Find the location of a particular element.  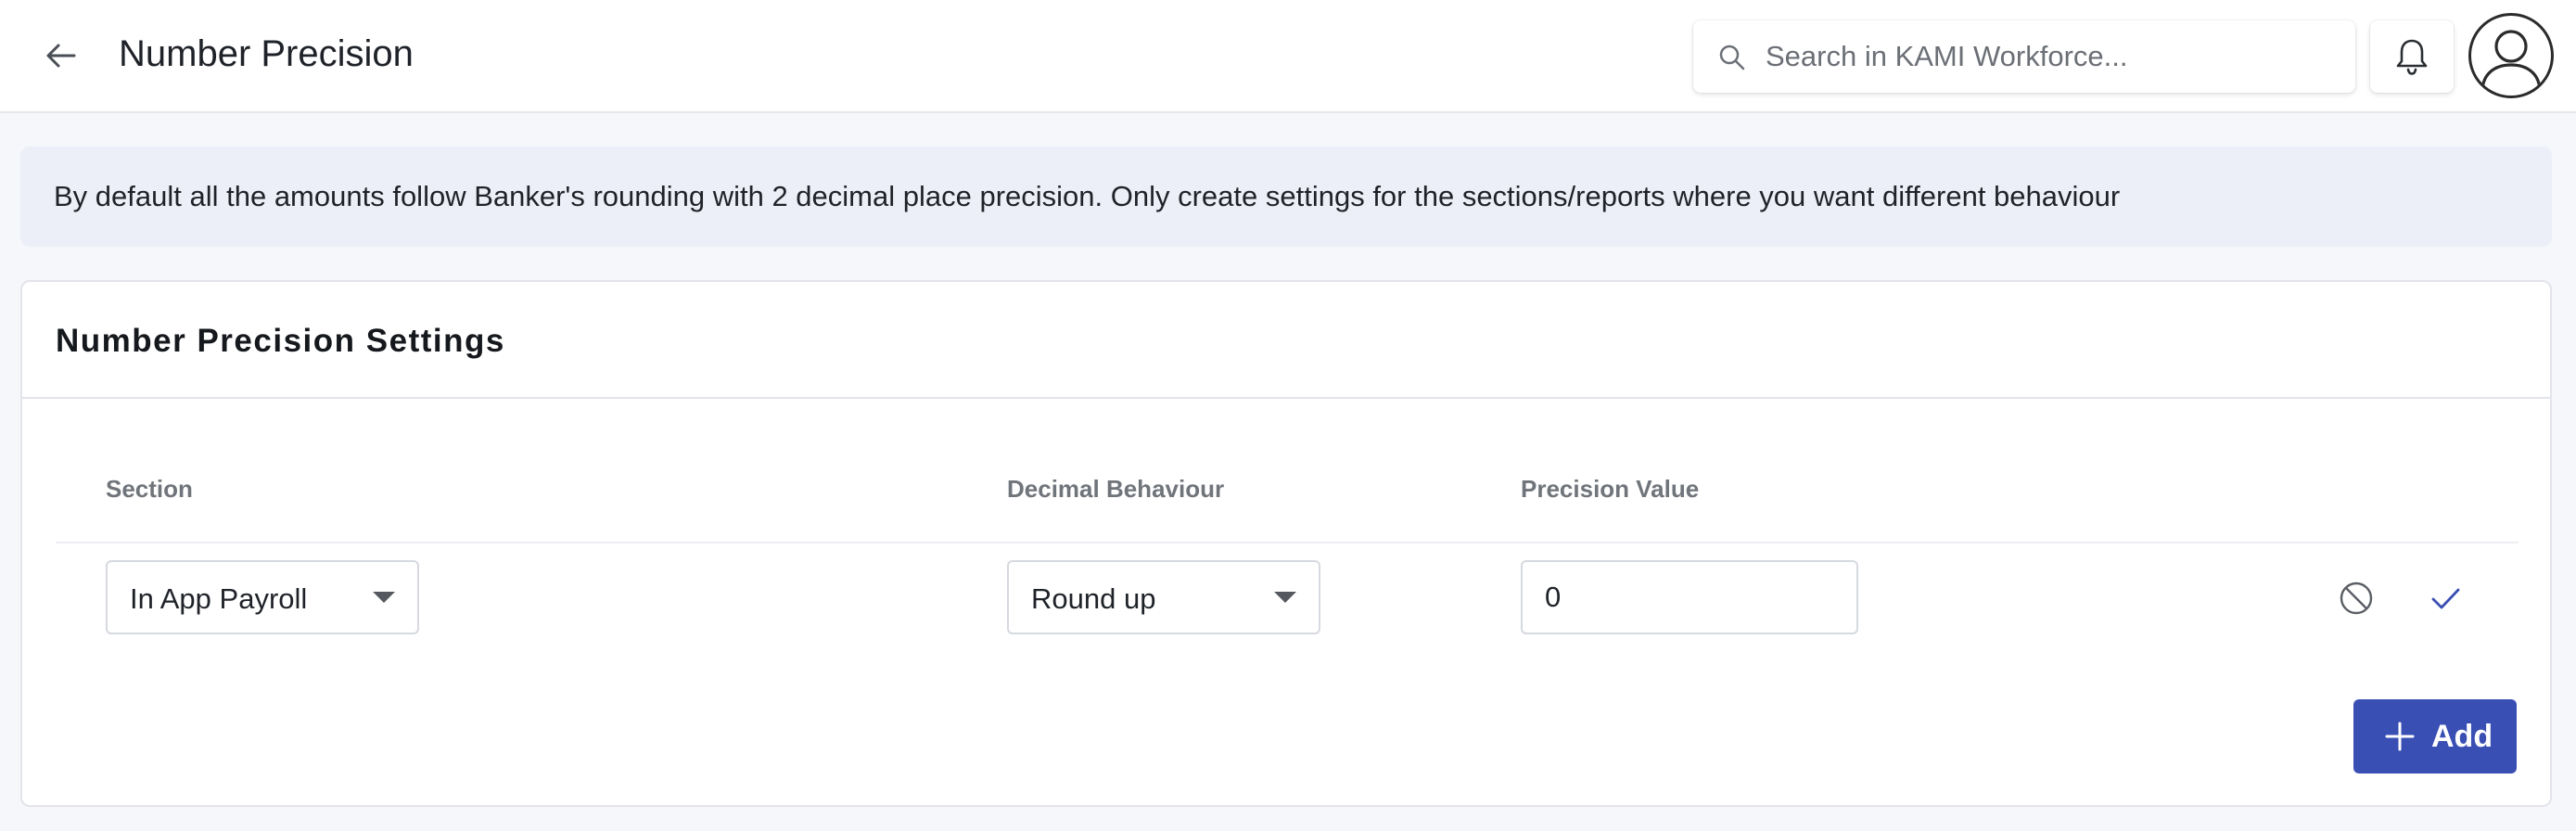

column-header-section: Section is located at coordinates (150, 489).